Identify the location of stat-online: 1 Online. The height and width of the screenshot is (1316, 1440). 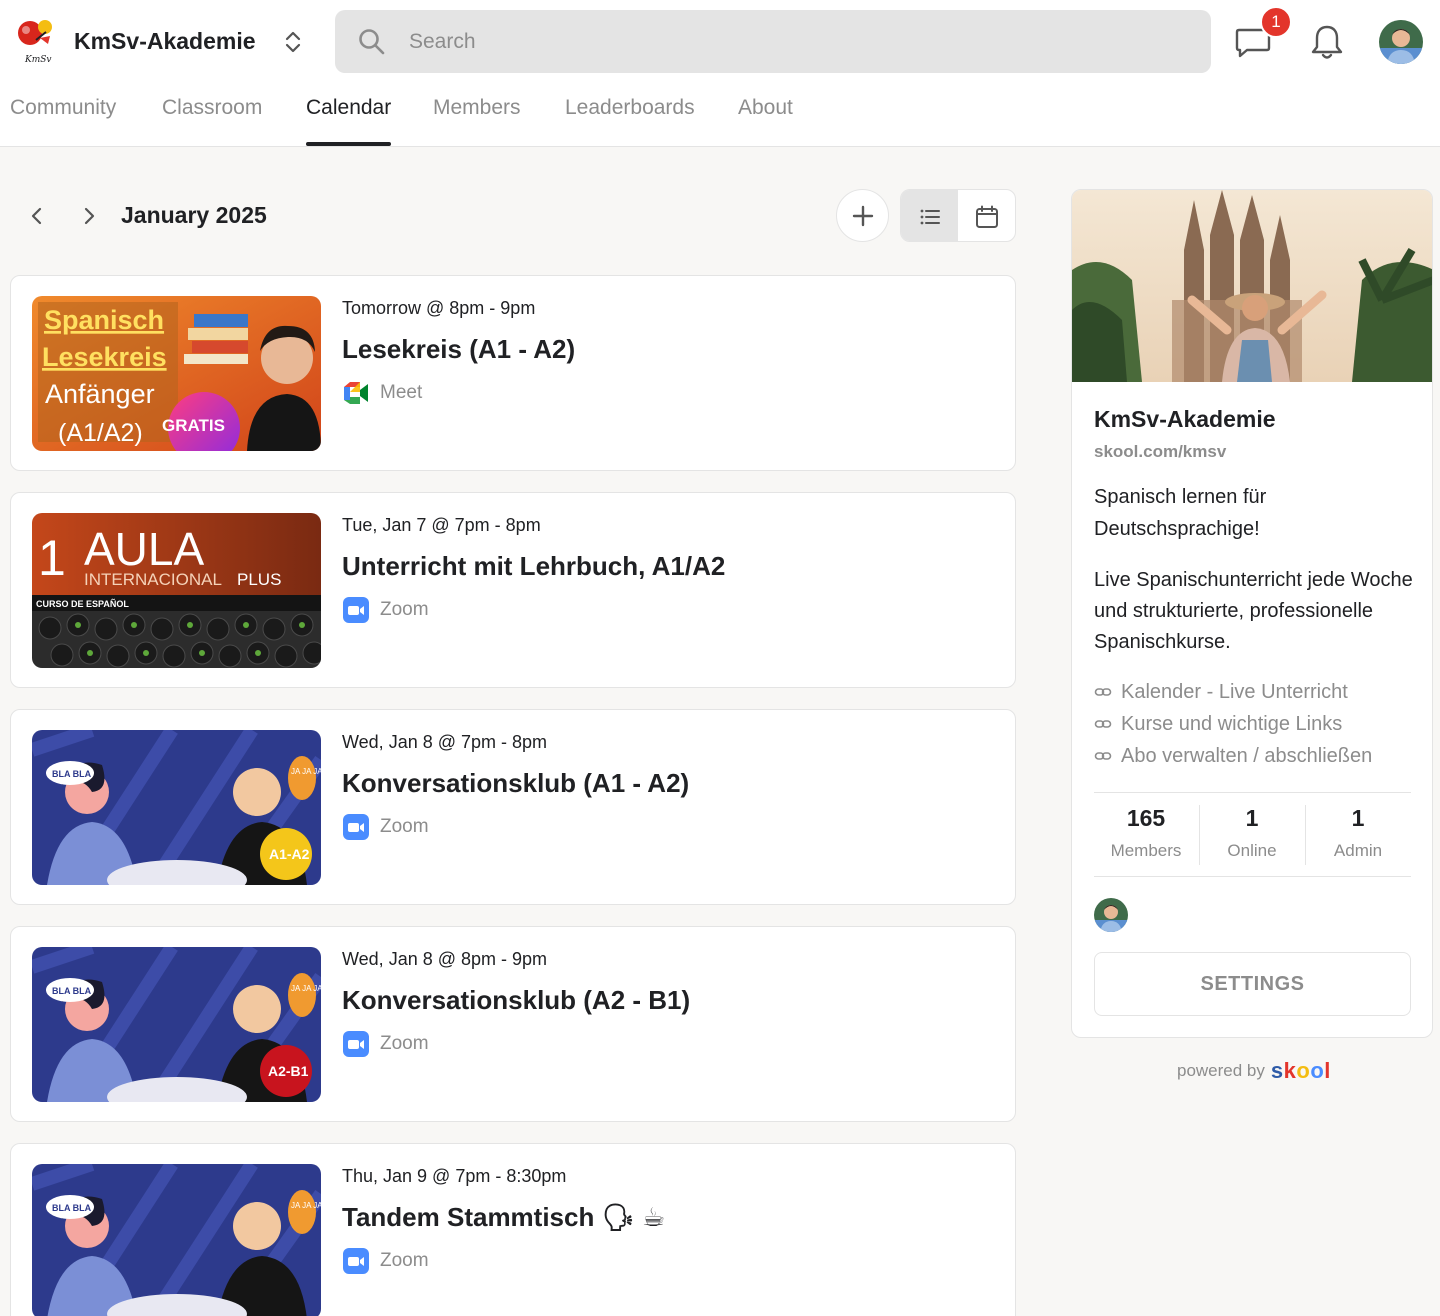
(1252, 833).